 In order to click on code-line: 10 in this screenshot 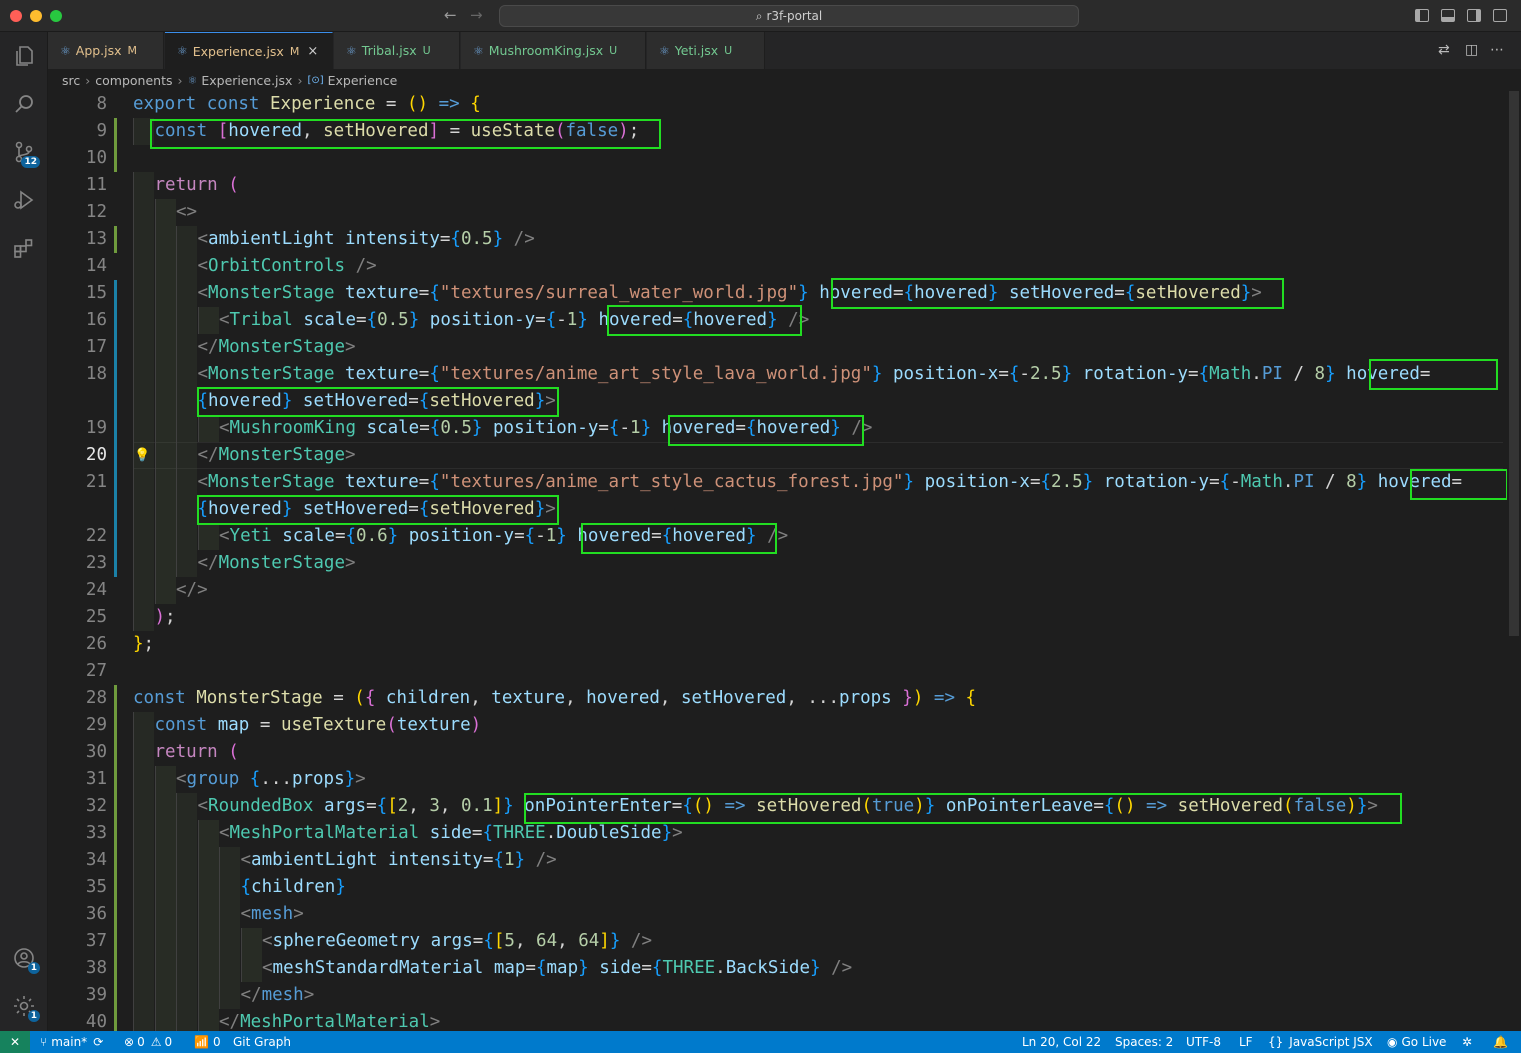, I will do `click(778, 158)`.